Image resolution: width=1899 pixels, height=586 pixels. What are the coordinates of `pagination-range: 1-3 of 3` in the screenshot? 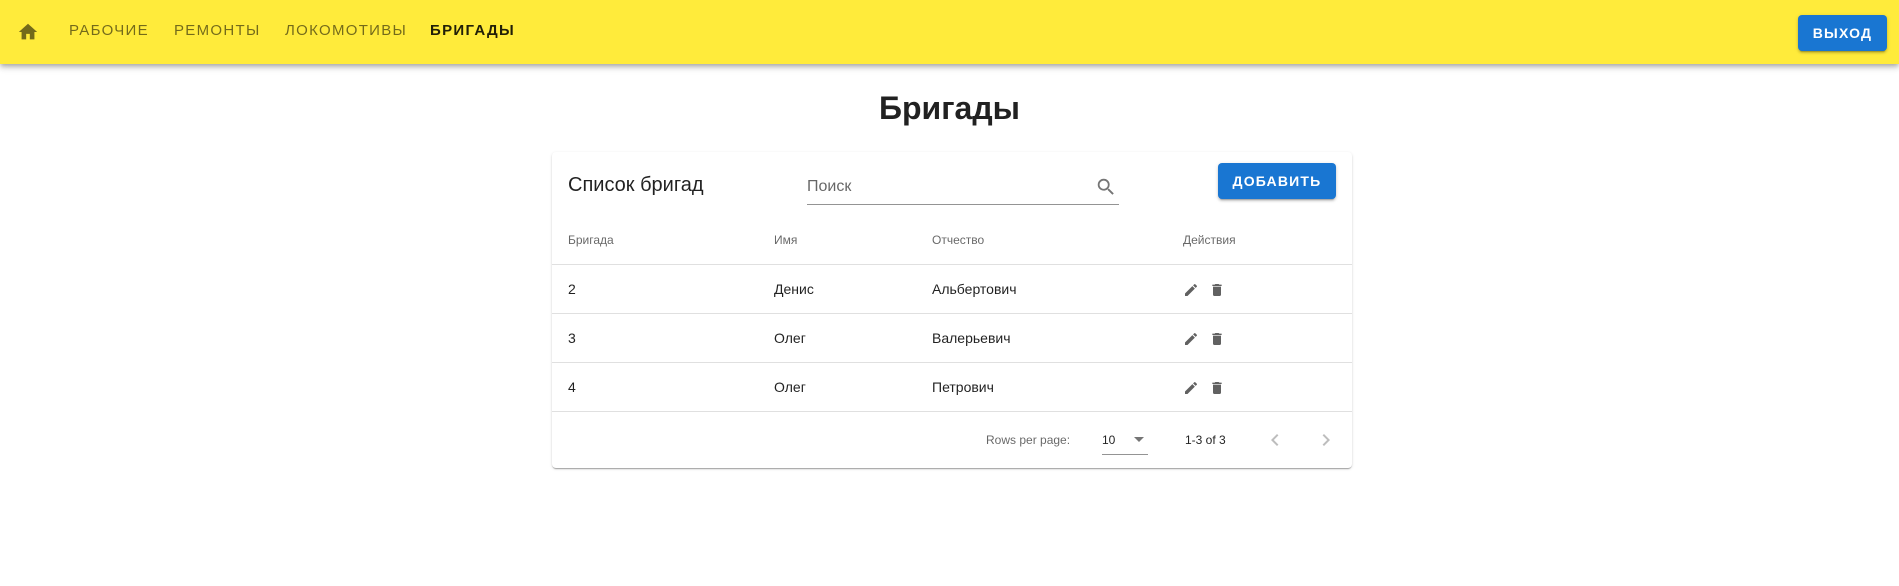 It's located at (1205, 440).